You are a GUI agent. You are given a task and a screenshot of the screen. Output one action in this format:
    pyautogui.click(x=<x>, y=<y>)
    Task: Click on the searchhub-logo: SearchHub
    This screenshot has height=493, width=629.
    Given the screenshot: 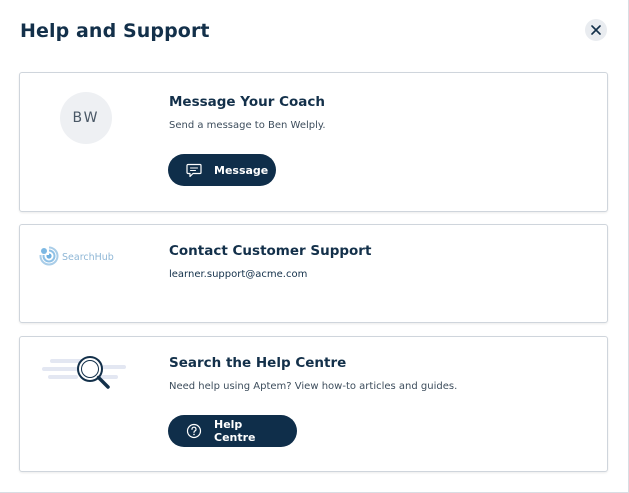 What is the action you would take?
    pyautogui.click(x=76, y=255)
    